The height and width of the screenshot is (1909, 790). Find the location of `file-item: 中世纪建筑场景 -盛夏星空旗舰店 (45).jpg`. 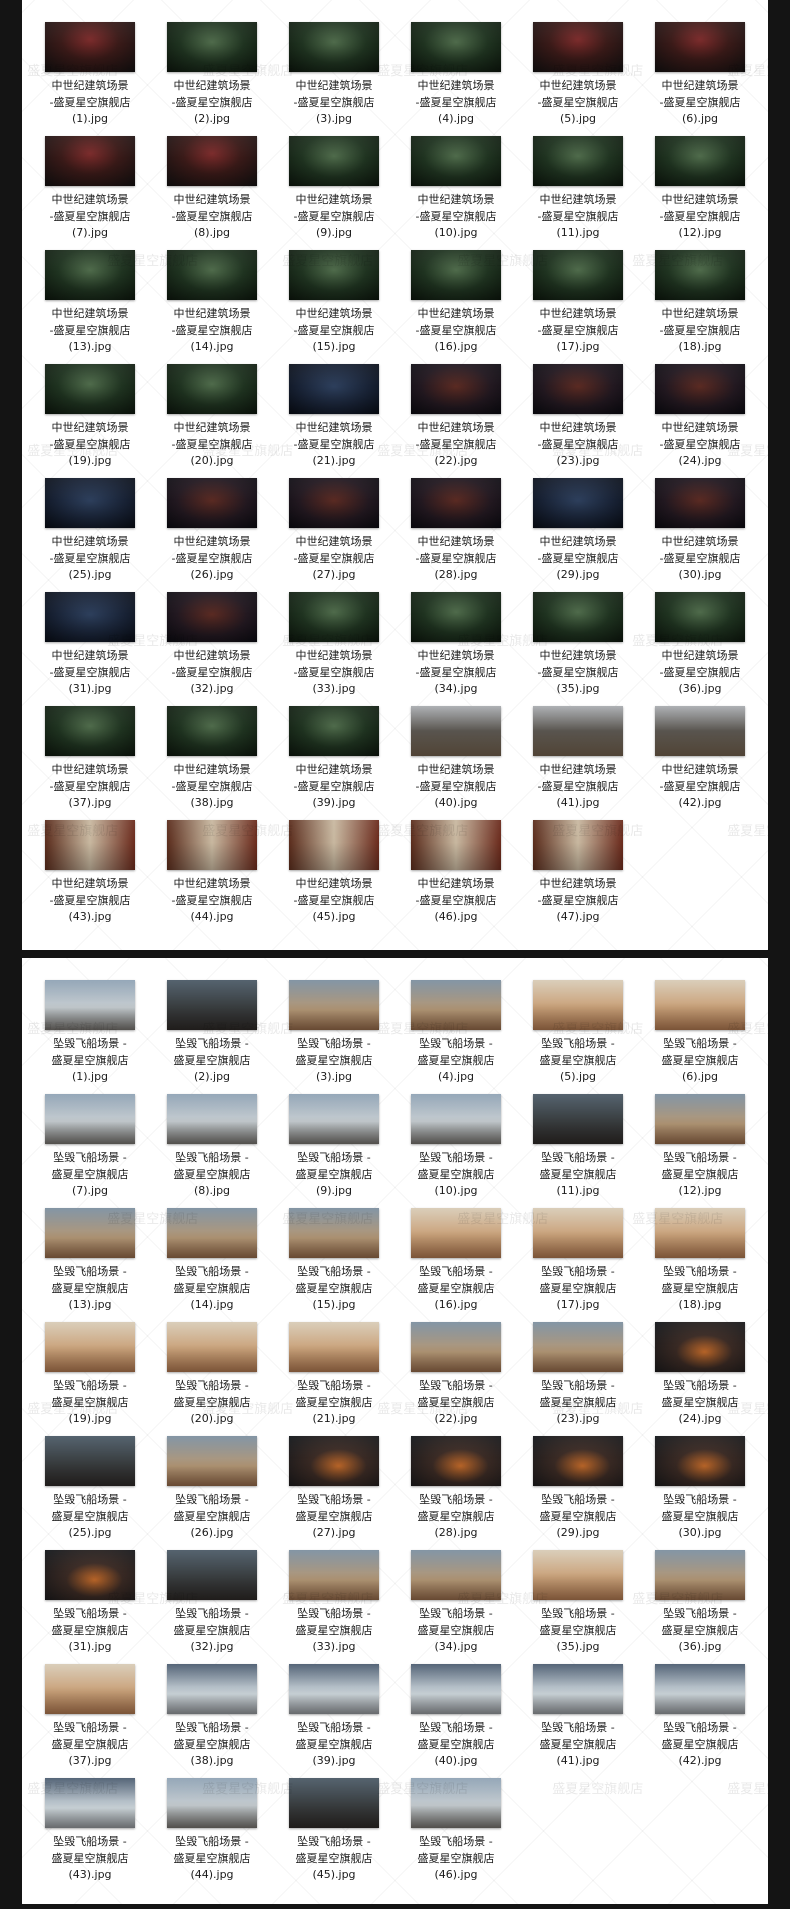

file-item: 中世纪建筑场景 -盛夏星空旗舰店 (45).jpg is located at coordinates (334, 873).